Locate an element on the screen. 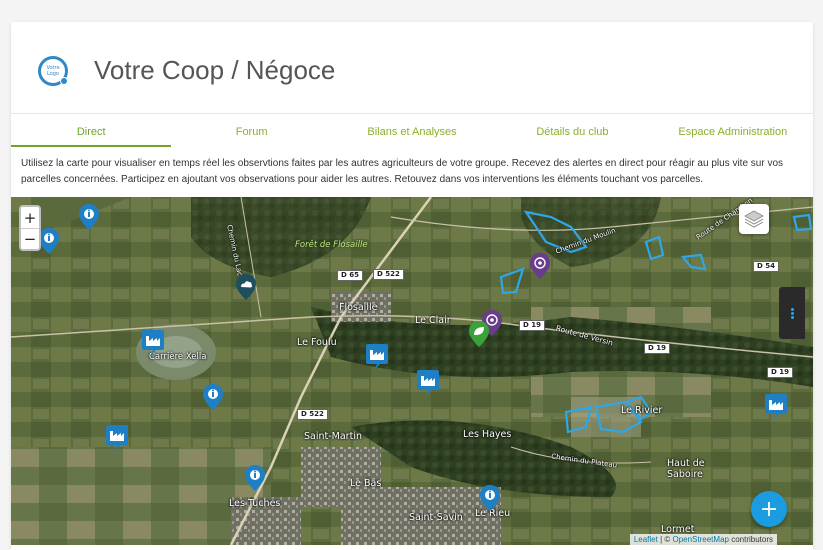  road-d19-west: D 19 is located at coordinates (532, 325).